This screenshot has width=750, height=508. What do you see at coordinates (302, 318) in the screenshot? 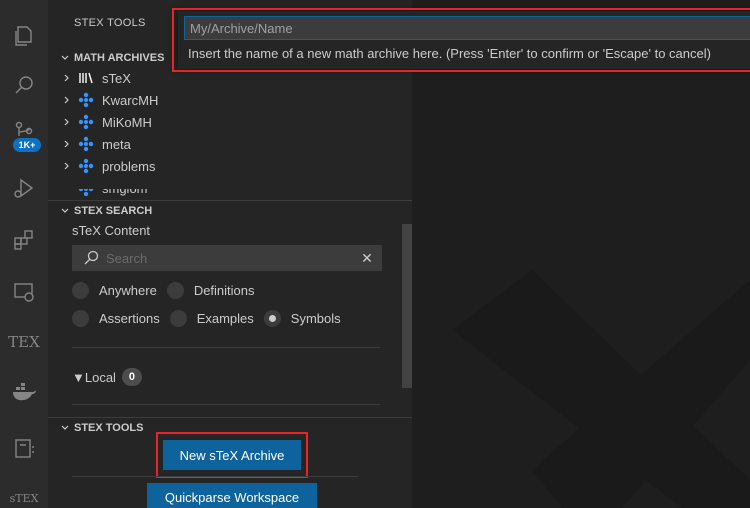
I see `radio-symbols: Symbols` at bounding box center [302, 318].